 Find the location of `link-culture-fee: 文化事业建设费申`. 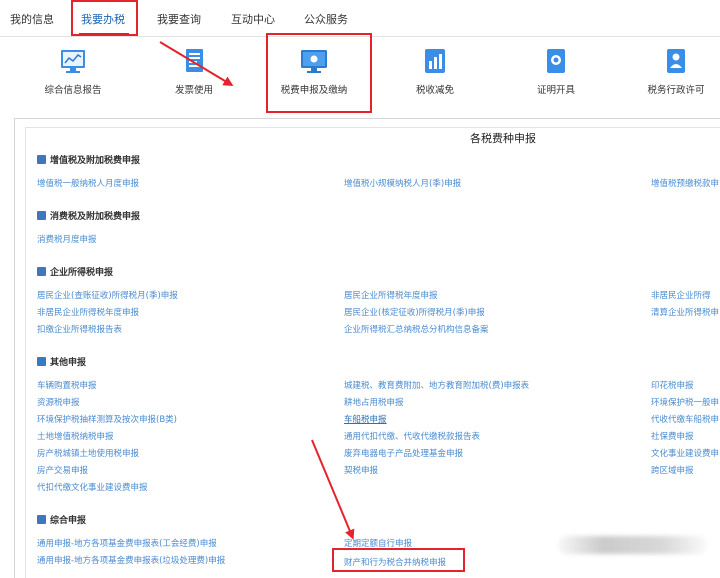

link-culture-fee: 文化事业建设费申 is located at coordinates (685, 453).